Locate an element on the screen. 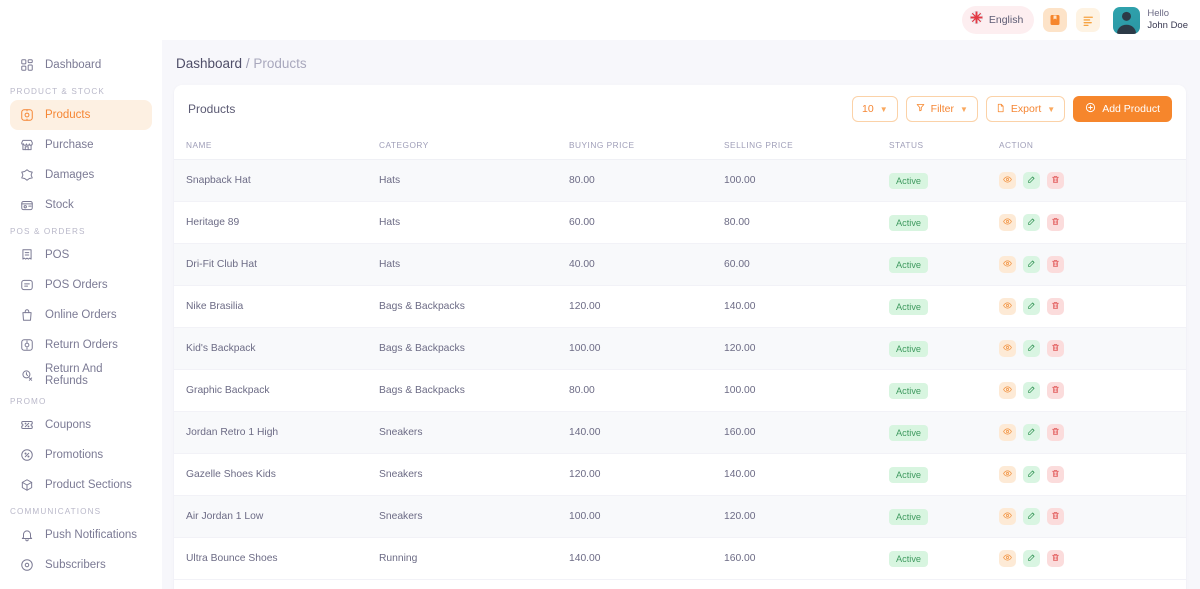 This screenshot has width=1200, height=589. add-product-button: Add Product is located at coordinates (1122, 109).